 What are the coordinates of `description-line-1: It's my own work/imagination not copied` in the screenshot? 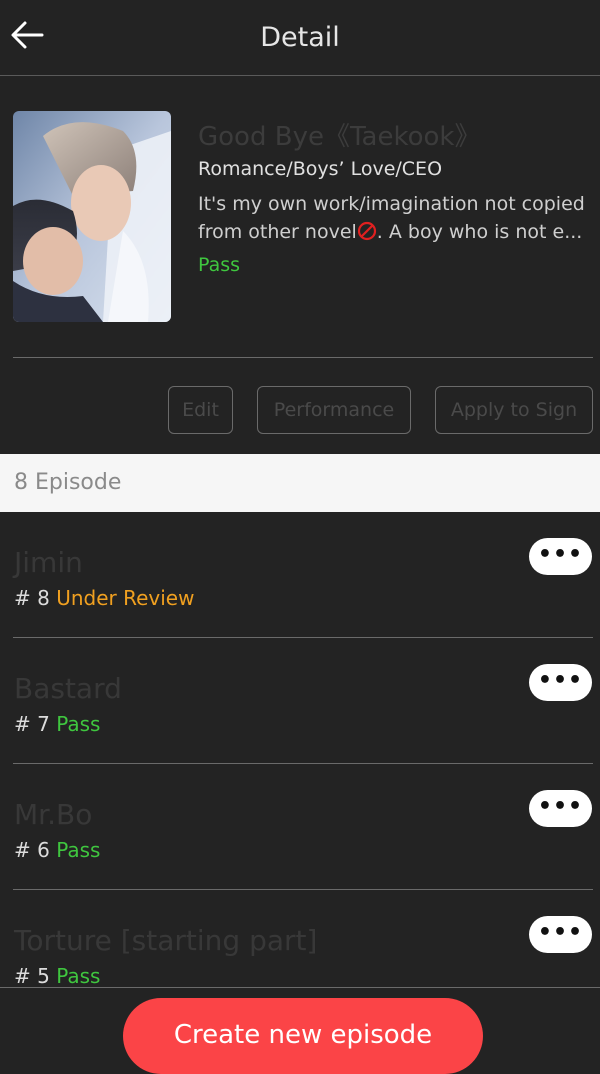 It's located at (391, 204).